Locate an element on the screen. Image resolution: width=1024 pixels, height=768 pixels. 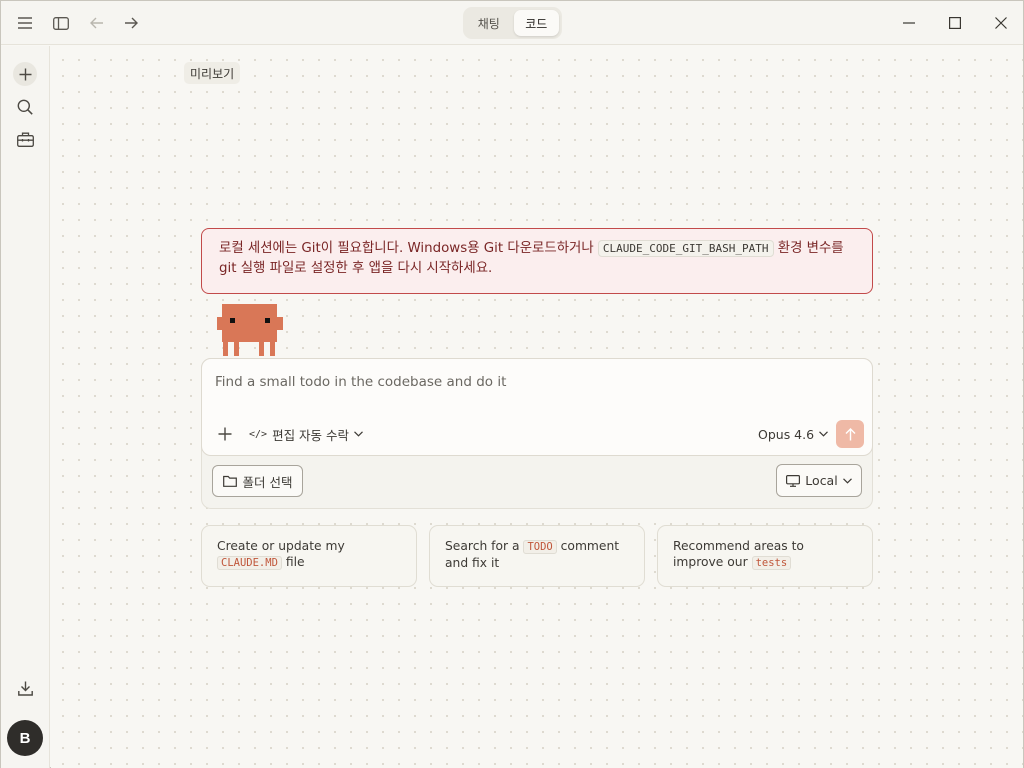
minimize-icon is located at coordinates (909, 23).